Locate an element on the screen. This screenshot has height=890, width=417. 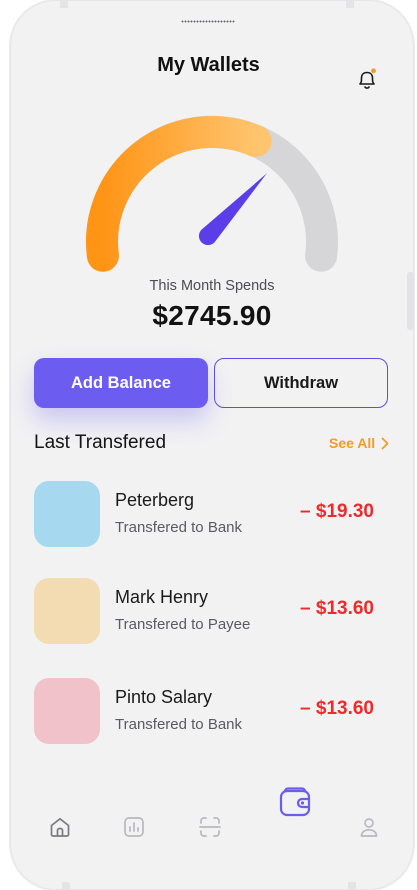
add-balance-button: Add Balance is located at coordinates (121, 383).